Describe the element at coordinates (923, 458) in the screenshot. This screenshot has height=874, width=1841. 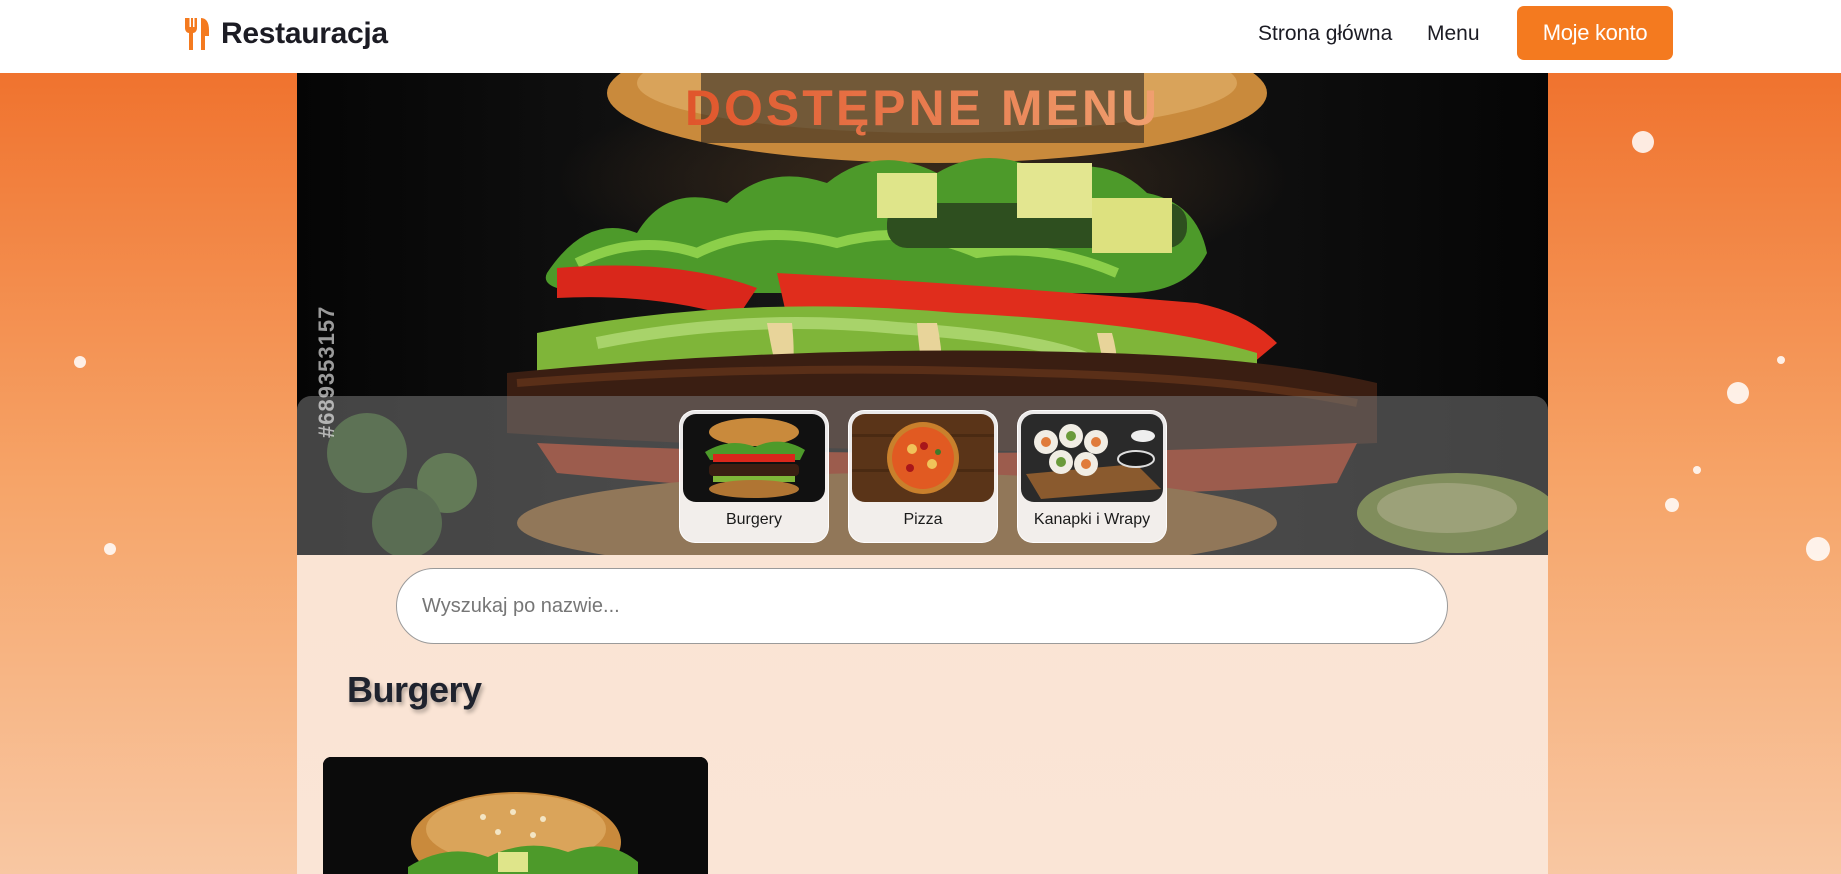
I see `pizza-image` at that location.